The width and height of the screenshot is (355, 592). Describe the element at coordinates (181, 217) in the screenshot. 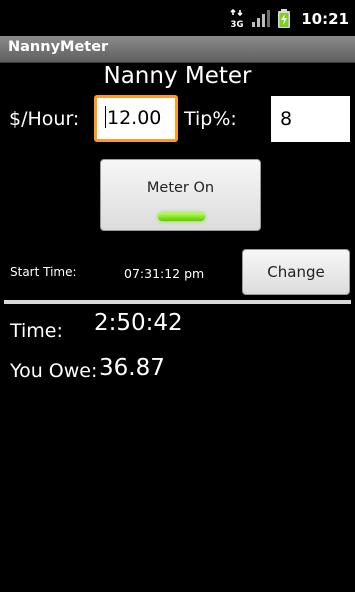

I see `meter-on-indicator` at that location.